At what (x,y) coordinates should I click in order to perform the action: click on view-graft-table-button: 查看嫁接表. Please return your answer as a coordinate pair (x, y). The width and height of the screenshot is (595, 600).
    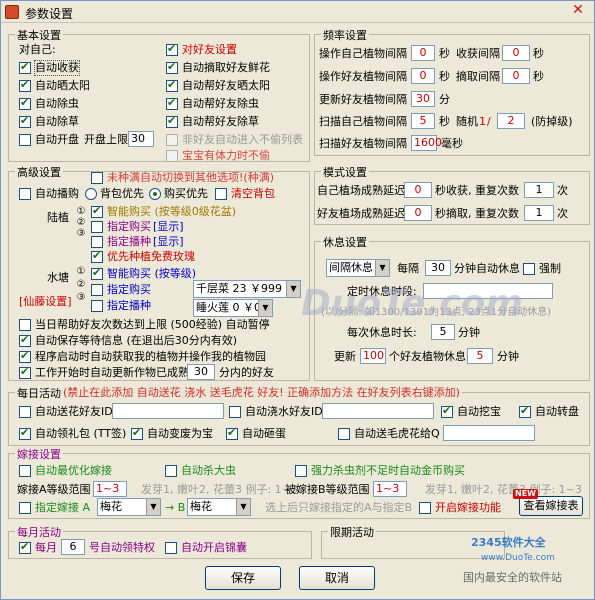
    Looking at the image, I should click on (551, 506).